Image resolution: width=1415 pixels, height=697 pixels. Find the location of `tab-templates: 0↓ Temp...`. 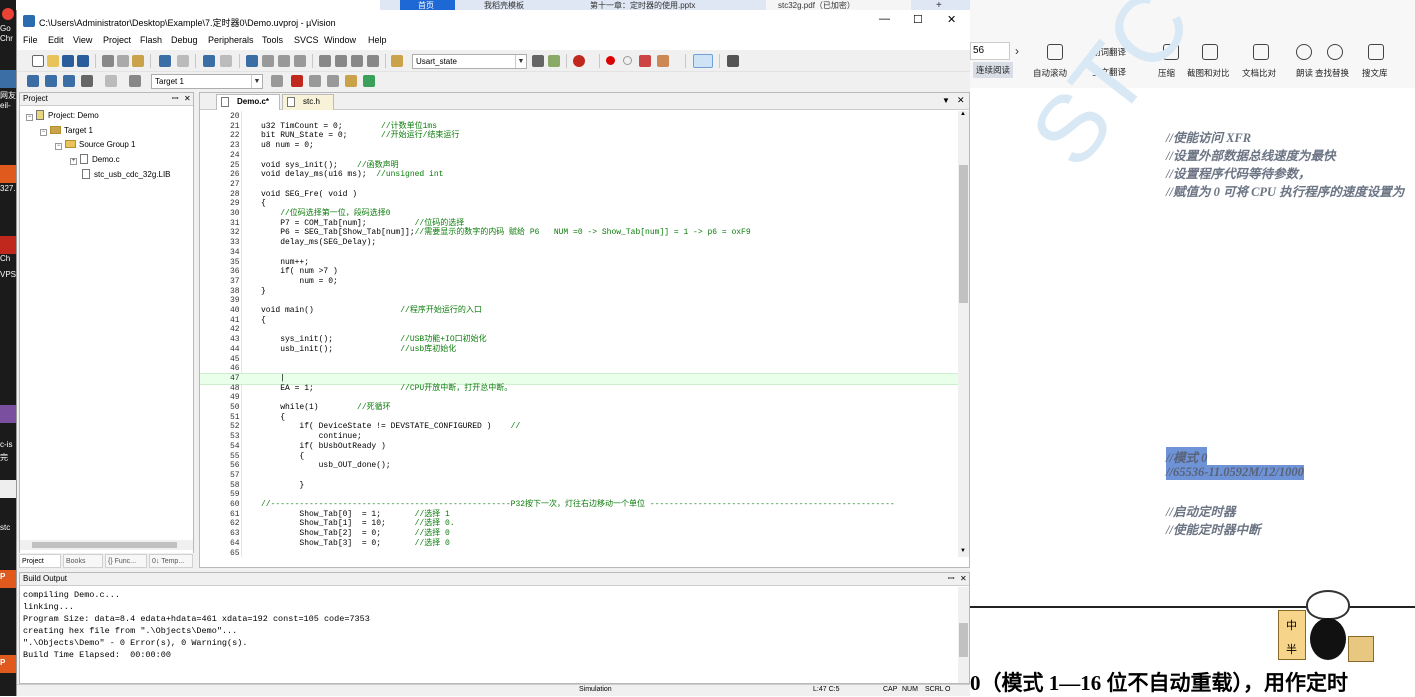

tab-templates: 0↓ Temp... is located at coordinates (171, 561).